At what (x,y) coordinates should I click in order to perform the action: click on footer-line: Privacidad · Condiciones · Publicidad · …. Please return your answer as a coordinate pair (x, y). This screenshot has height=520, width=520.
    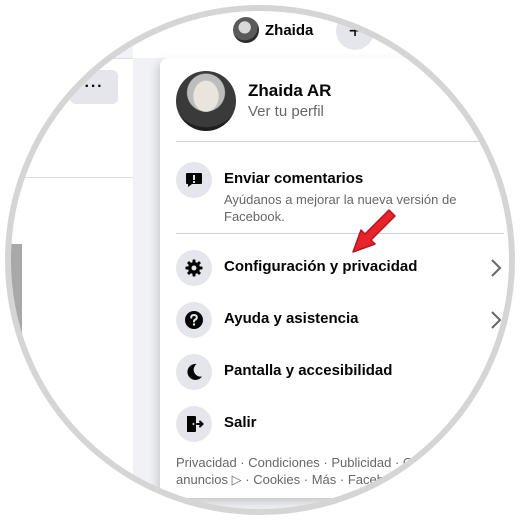
    Looking at the image, I should click on (296, 462).